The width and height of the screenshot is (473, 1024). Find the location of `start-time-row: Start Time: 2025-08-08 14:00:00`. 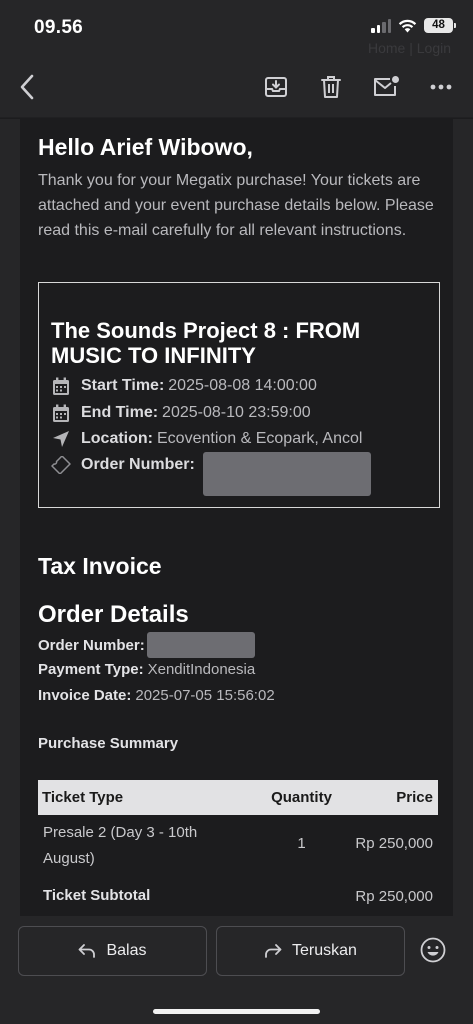

start-time-row: Start Time: 2025-08-08 14:00:00 is located at coordinates (184, 386).